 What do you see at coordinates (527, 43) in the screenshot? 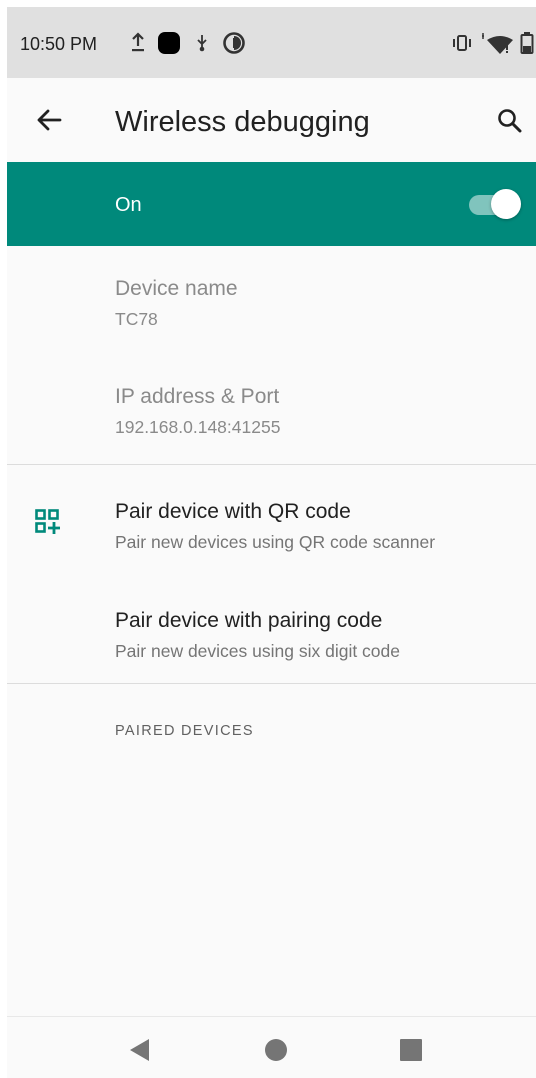
I see `battery-icon` at bounding box center [527, 43].